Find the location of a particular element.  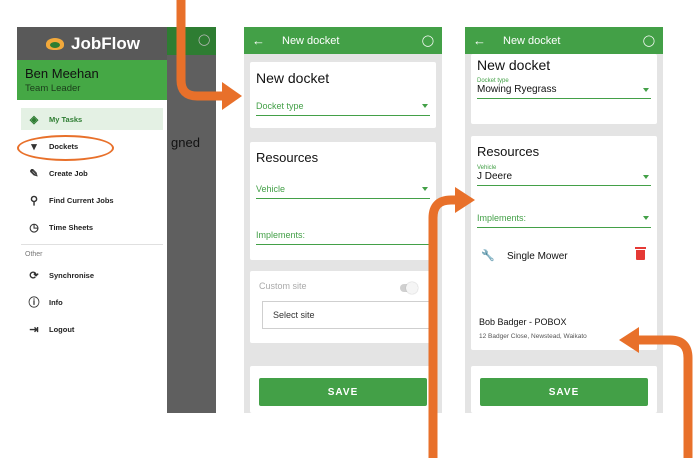

arrow-head-site is located at coordinates (629, 340).